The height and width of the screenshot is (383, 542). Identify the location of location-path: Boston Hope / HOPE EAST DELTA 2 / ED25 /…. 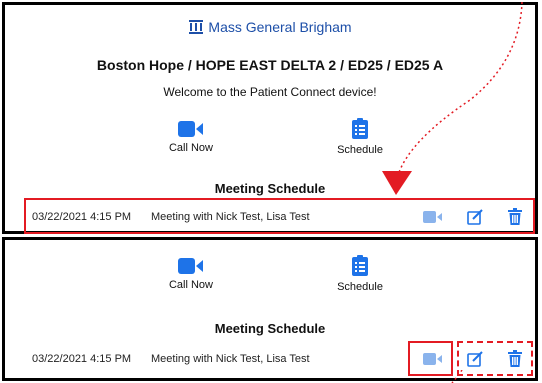
(270, 65).